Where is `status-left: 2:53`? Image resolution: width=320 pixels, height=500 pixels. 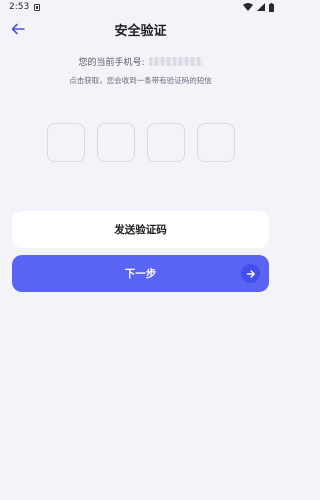
status-left: 2:53 is located at coordinates (25, 7).